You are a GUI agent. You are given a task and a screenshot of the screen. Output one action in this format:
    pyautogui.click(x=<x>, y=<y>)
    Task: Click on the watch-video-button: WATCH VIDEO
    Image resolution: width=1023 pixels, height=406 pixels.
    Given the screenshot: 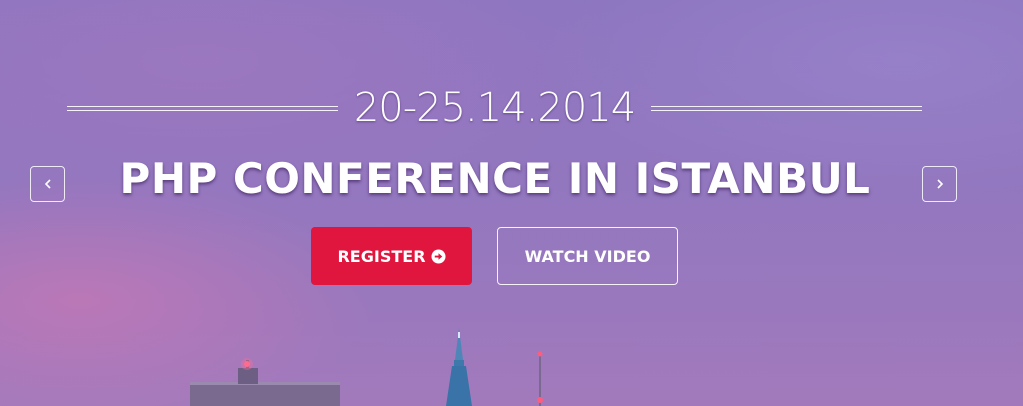 What is the action you would take?
    pyautogui.click(x=587, y=256)
    